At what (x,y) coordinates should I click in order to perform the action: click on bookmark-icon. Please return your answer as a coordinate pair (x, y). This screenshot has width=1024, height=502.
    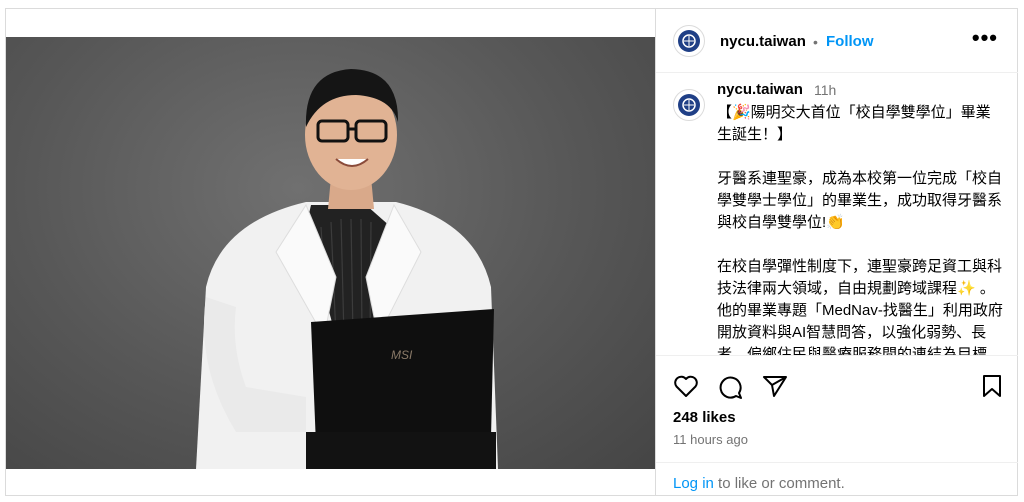
    Looking at the image, I should click on (992, 388).